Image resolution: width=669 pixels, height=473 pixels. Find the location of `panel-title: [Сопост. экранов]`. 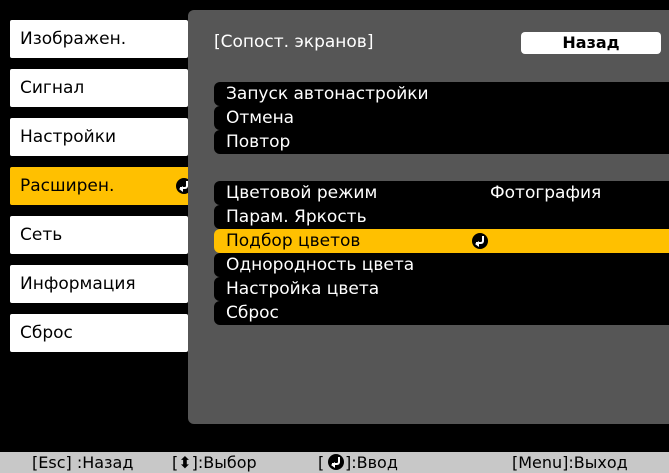

panel-title: [Сопост. экранов] is located at coordinates (294, 42).